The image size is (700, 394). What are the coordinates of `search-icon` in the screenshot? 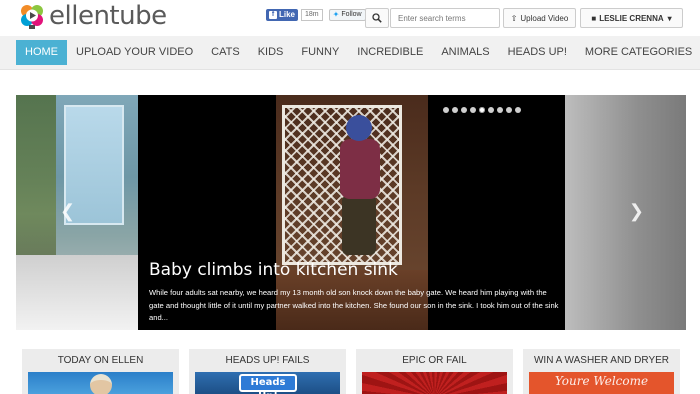 It's located at (377, 18).